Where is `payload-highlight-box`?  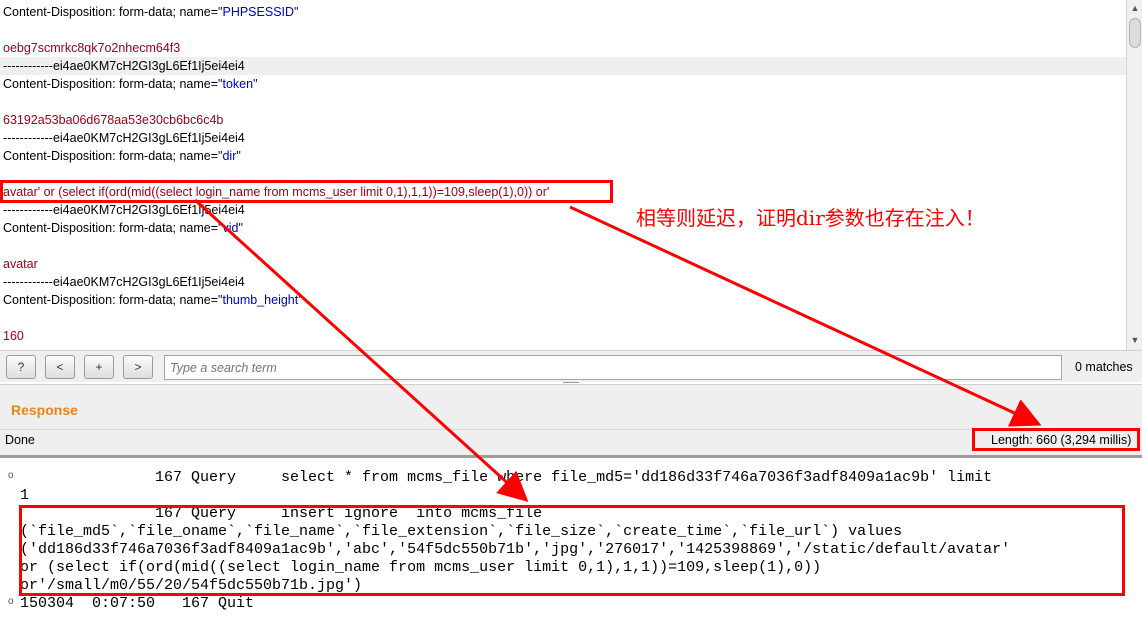
payload-highlight-box is located at coordinates (306, 191).